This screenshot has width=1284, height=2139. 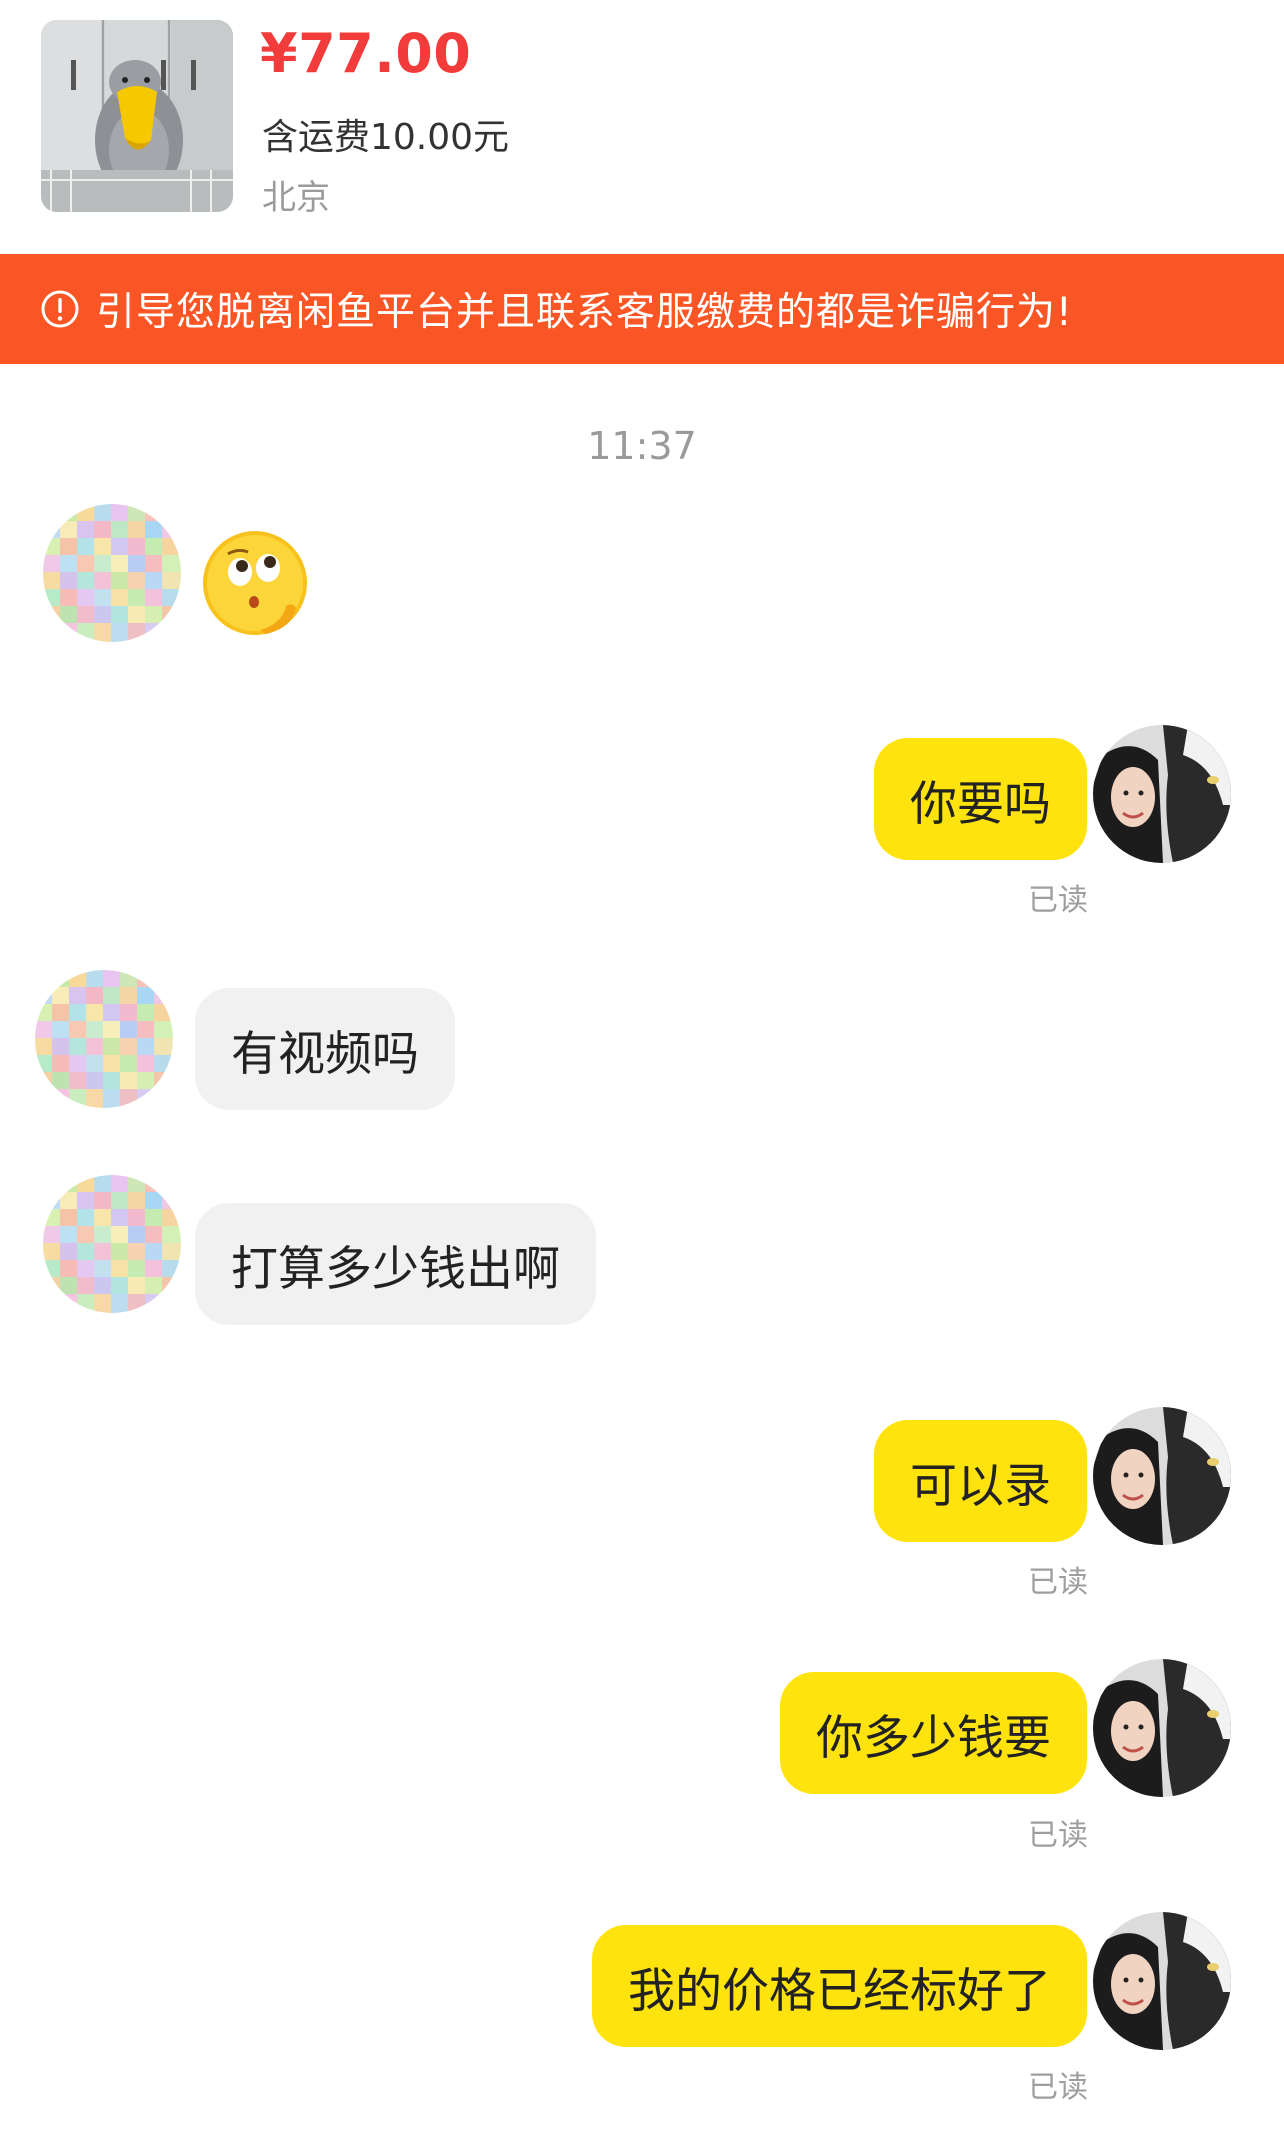 I want to click on product-location: 北京, so click(x=296, y=198).